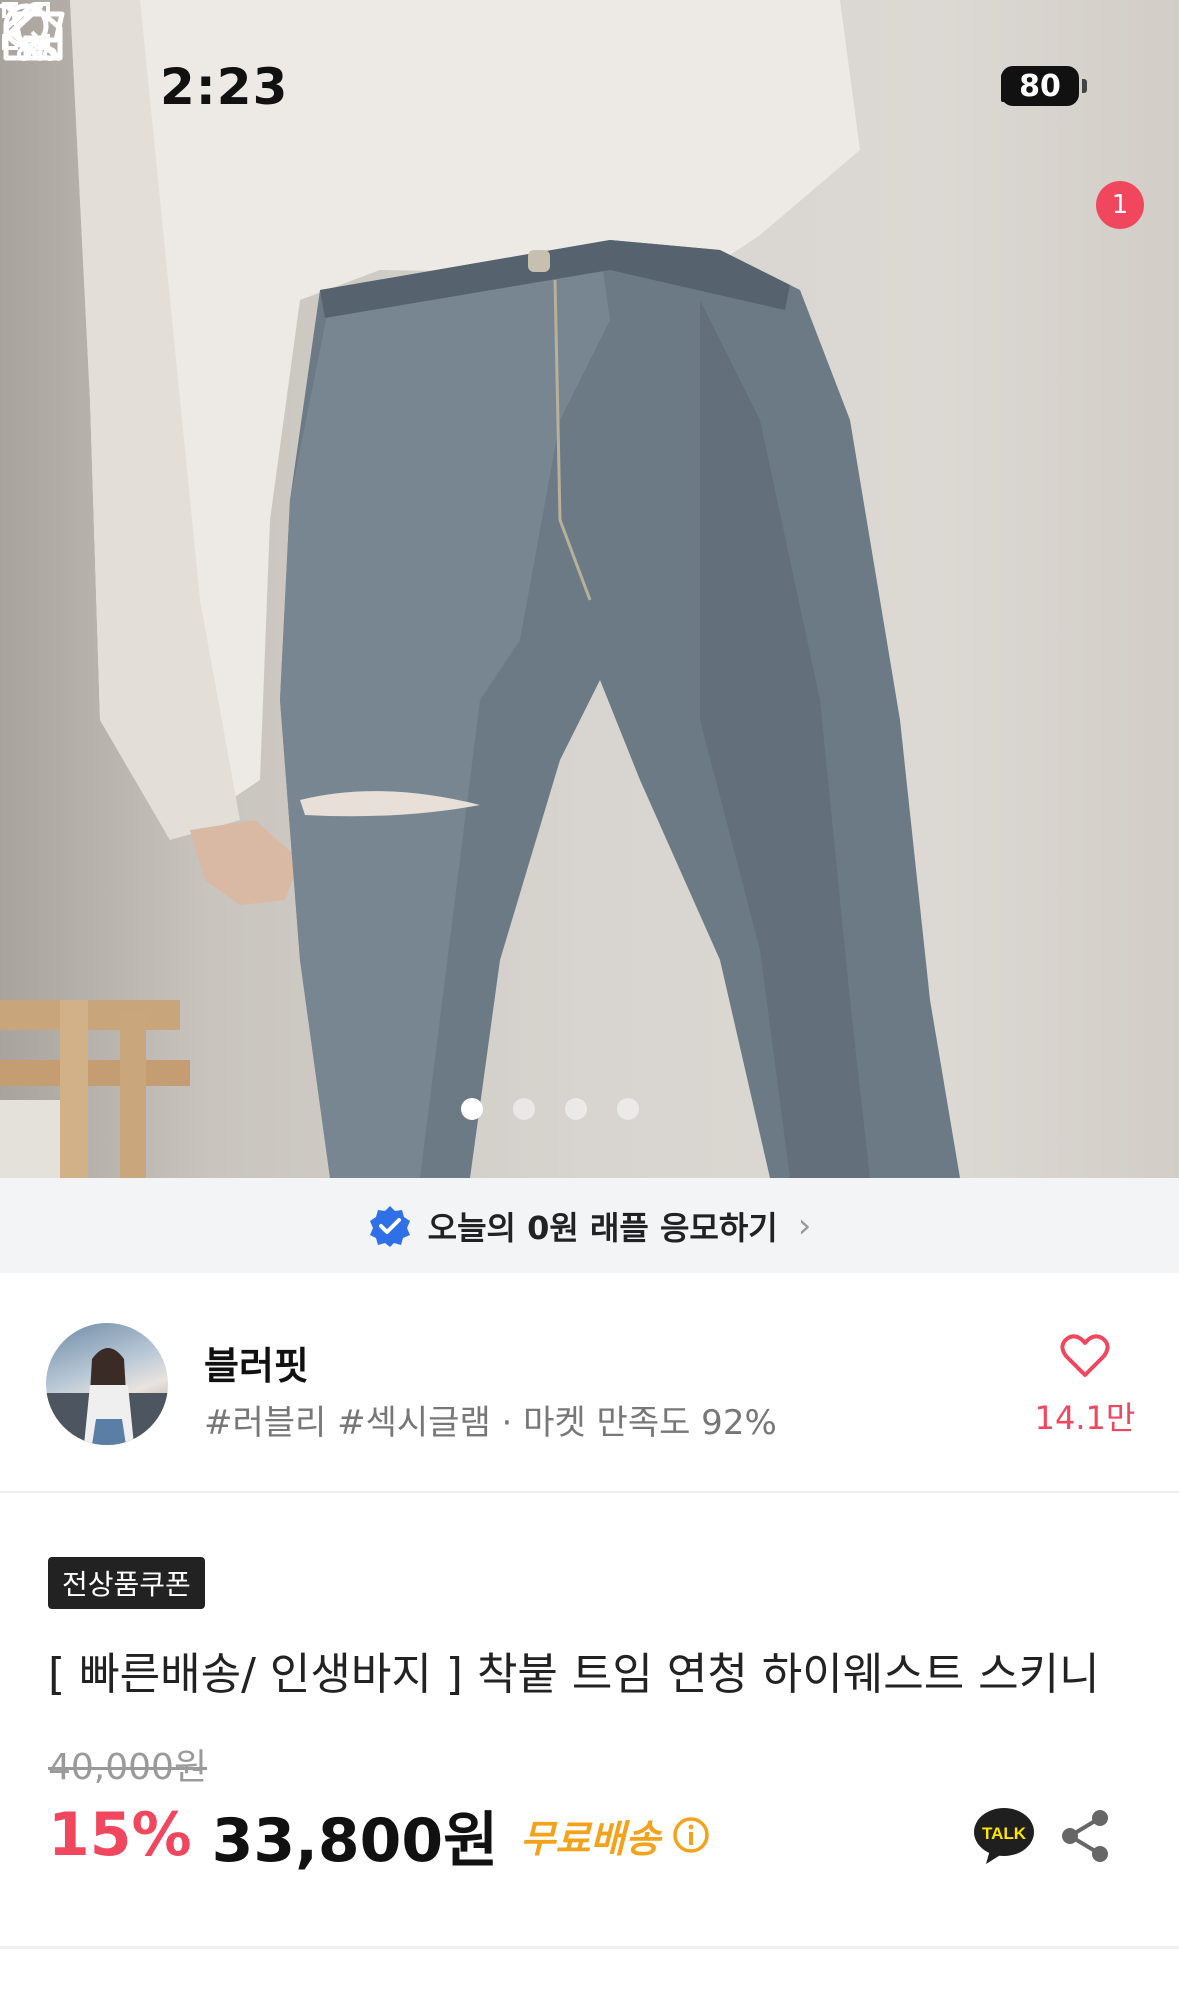  I want to click on chevron-right-icon: ›, so click(804, 1225).